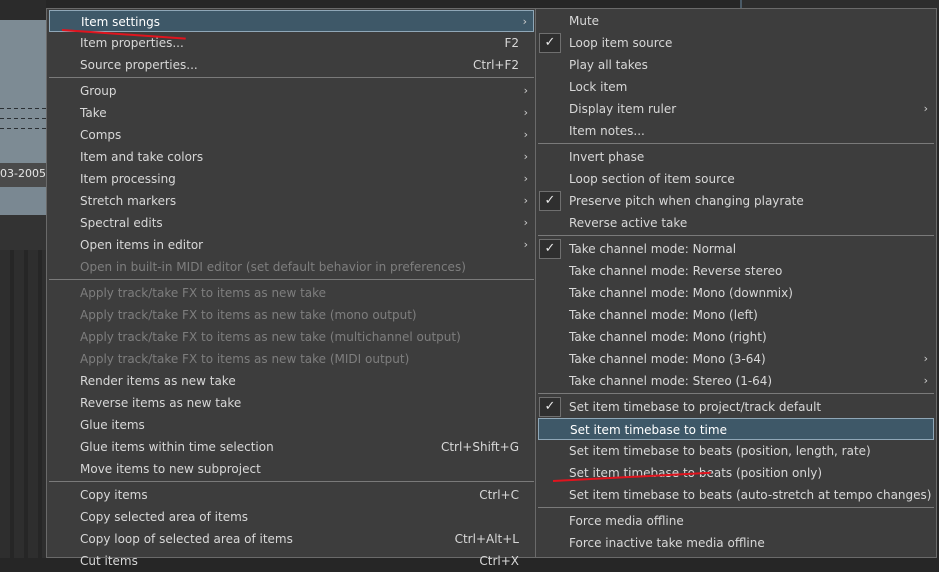 The image size is (939, 572). Describe the element at coordinates (291, 517) in the screenshot. I see `menu-item-copy-selected-area-of-items: Copy selected area of items` at that location.